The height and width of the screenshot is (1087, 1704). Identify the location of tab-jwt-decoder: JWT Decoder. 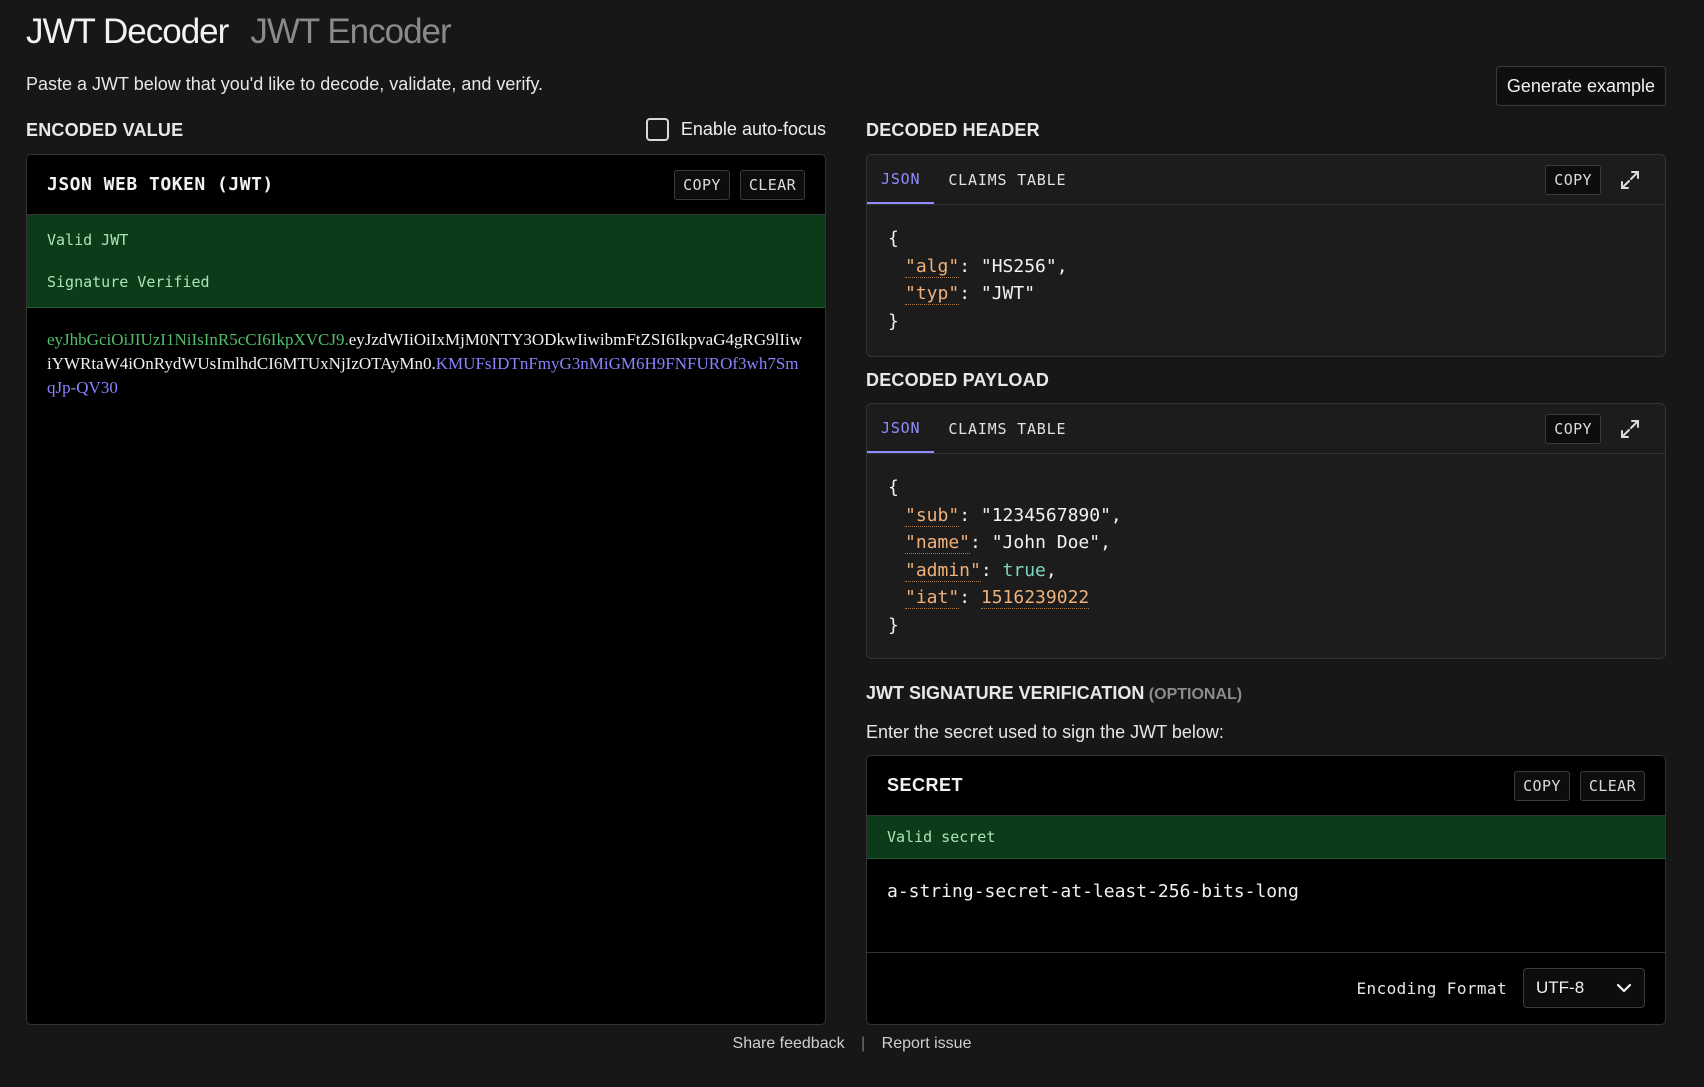
(127, 32).